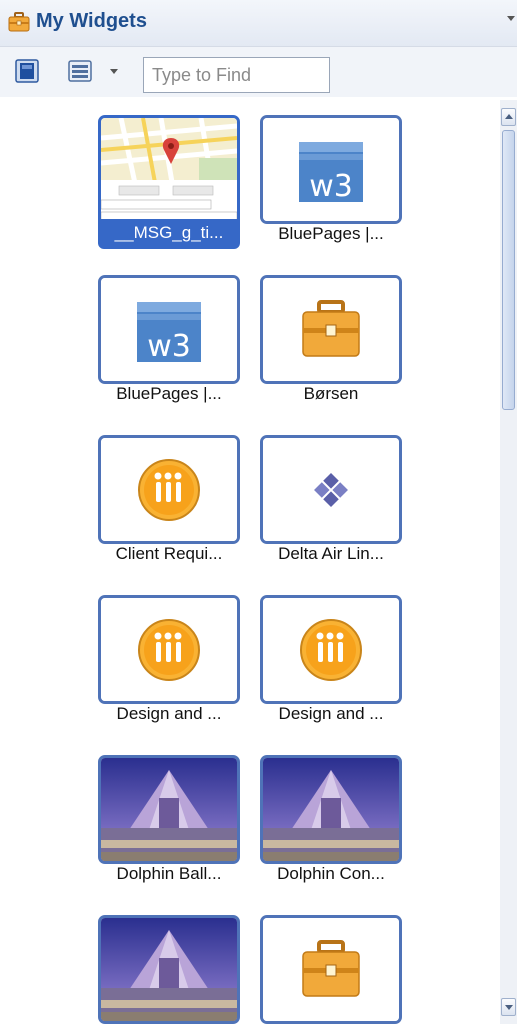 This screenshot has width=517, height=1024. Describe the element at coordinates (508, 270) in the screenshot. I see `scroll-thumb` at that location.